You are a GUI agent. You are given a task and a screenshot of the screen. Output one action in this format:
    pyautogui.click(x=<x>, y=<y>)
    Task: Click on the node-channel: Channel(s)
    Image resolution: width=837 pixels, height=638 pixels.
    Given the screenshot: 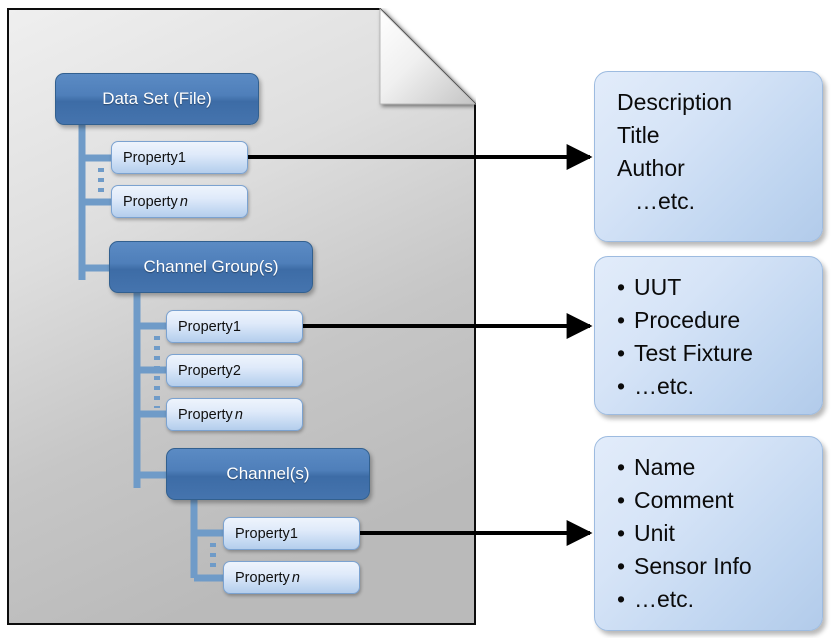 What is the action you would take?
    pyautogui.click(x=268, y=474)
    